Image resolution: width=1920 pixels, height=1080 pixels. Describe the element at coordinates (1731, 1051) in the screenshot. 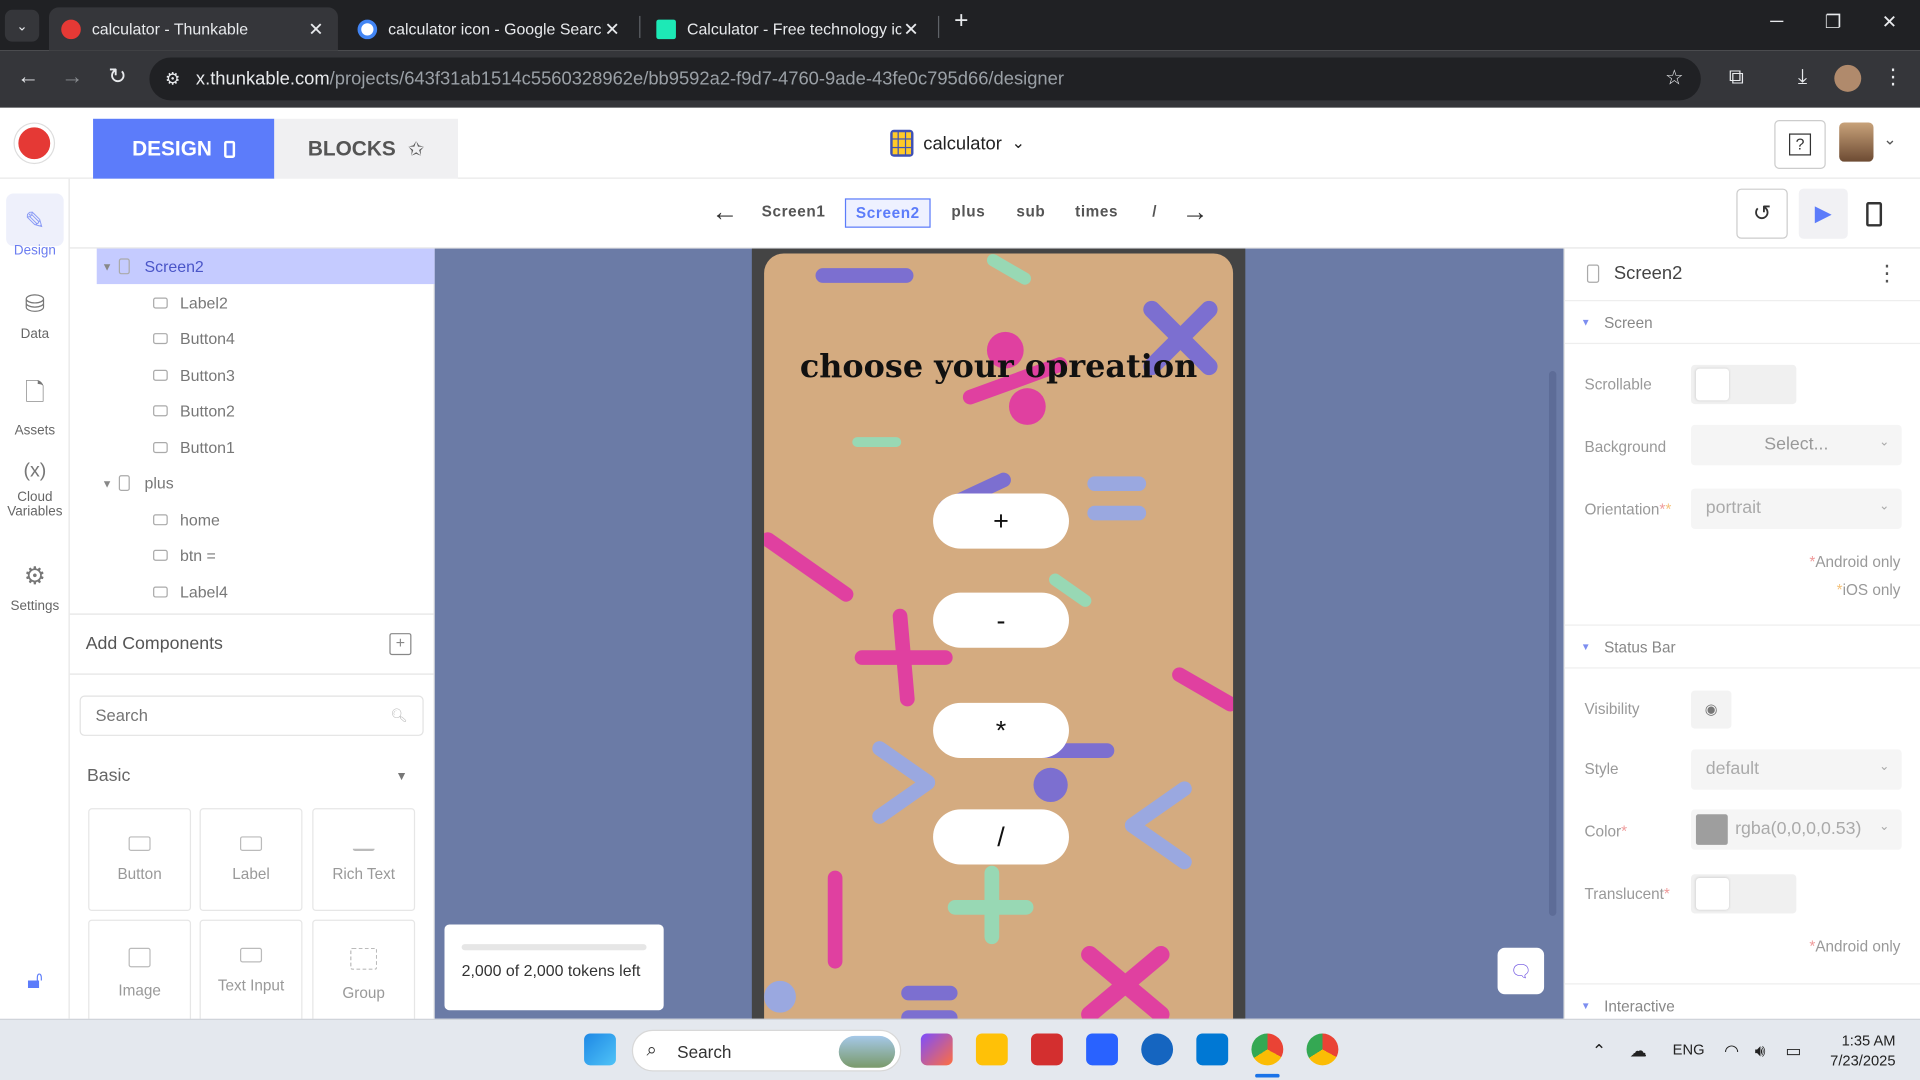

I see `wifi-icon: ◠` at that location.